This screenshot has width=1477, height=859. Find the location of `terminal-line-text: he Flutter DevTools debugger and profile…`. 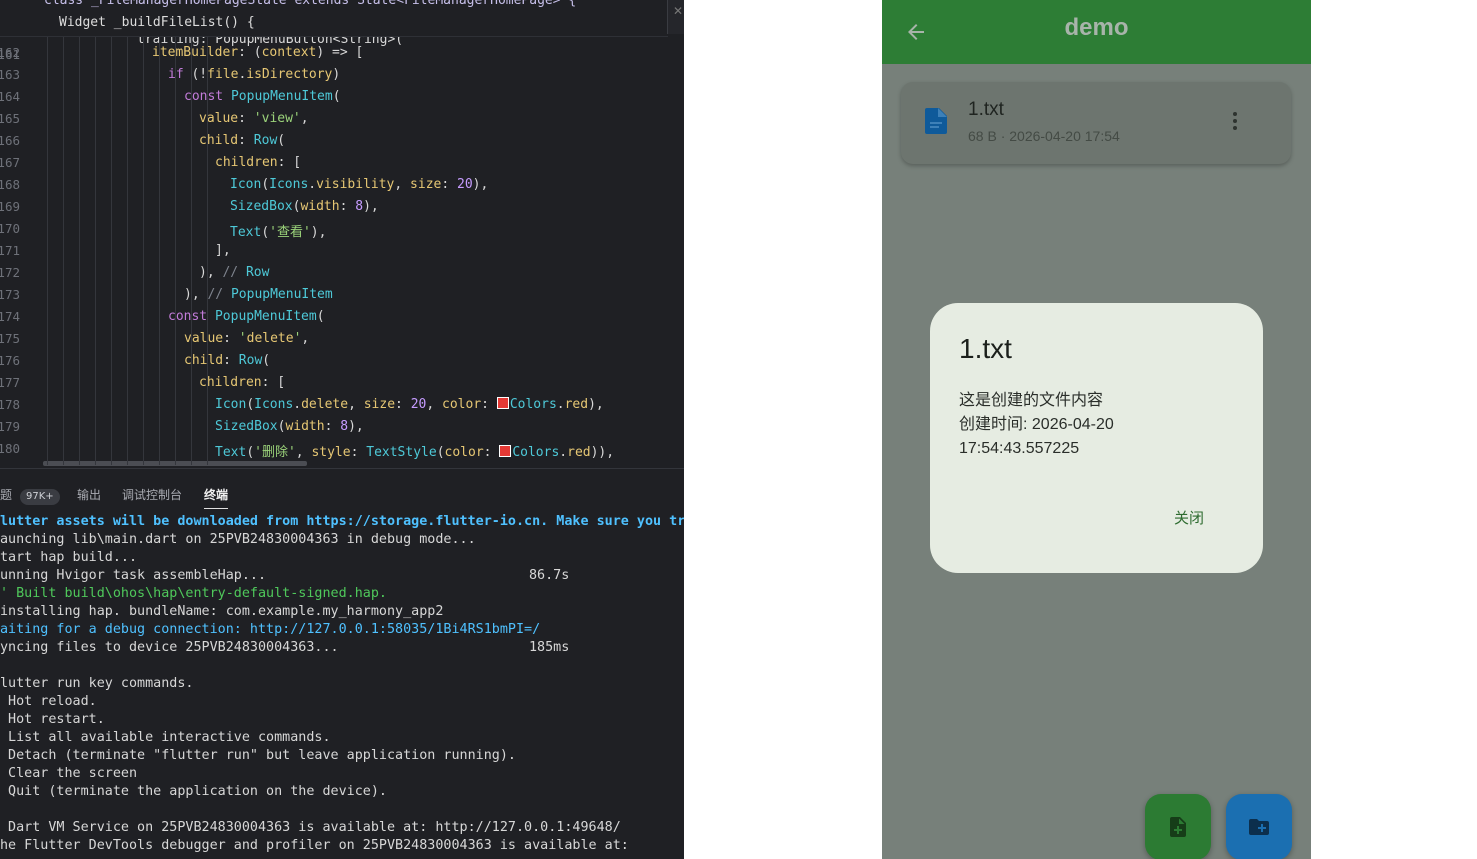

terminal-line-text: he Flutter DevTools debugger and profile… is located at coordinates (314, 845).